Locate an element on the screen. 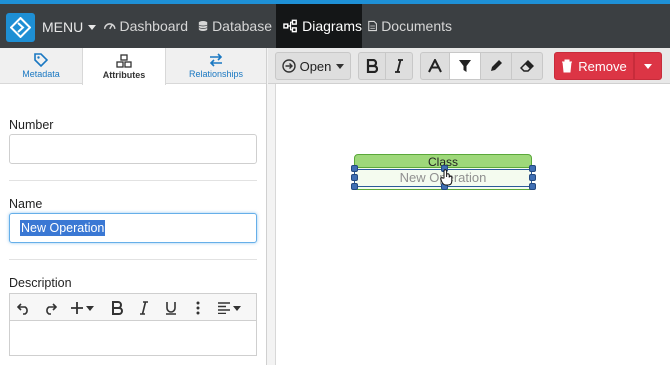 Image resolution: width=670 pixels, height=365 pixels. menu-label: MENU is located at coordinates (63, 27).